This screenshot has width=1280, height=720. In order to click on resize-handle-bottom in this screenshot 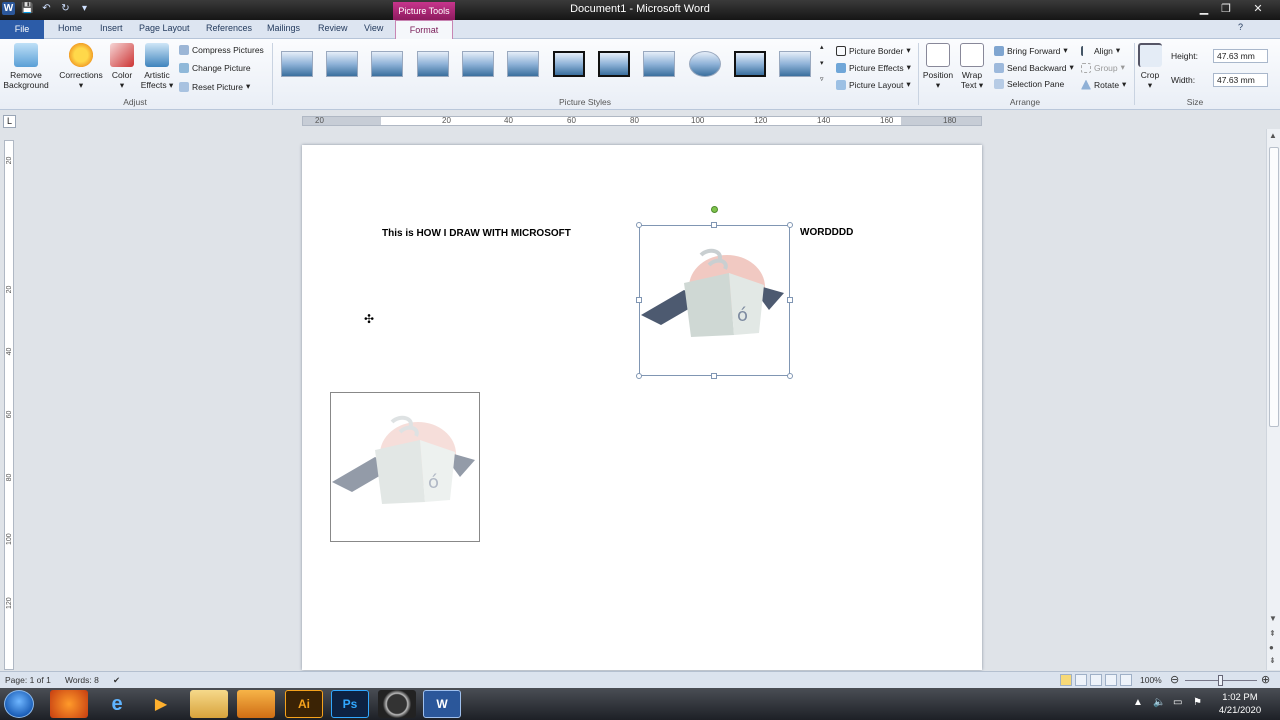, I will do `click(714, 376)`.